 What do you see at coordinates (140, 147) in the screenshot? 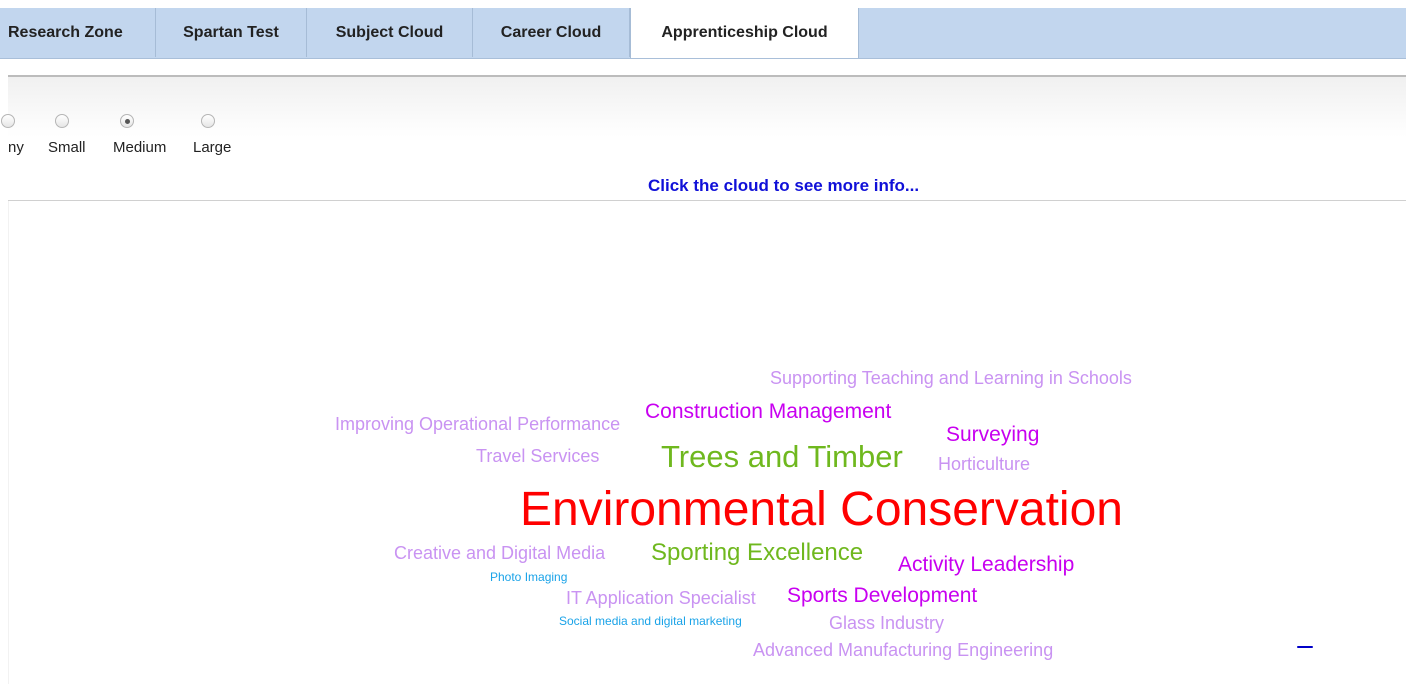
I see `size-label-medium: Medium` at bounding box center [140, 147].